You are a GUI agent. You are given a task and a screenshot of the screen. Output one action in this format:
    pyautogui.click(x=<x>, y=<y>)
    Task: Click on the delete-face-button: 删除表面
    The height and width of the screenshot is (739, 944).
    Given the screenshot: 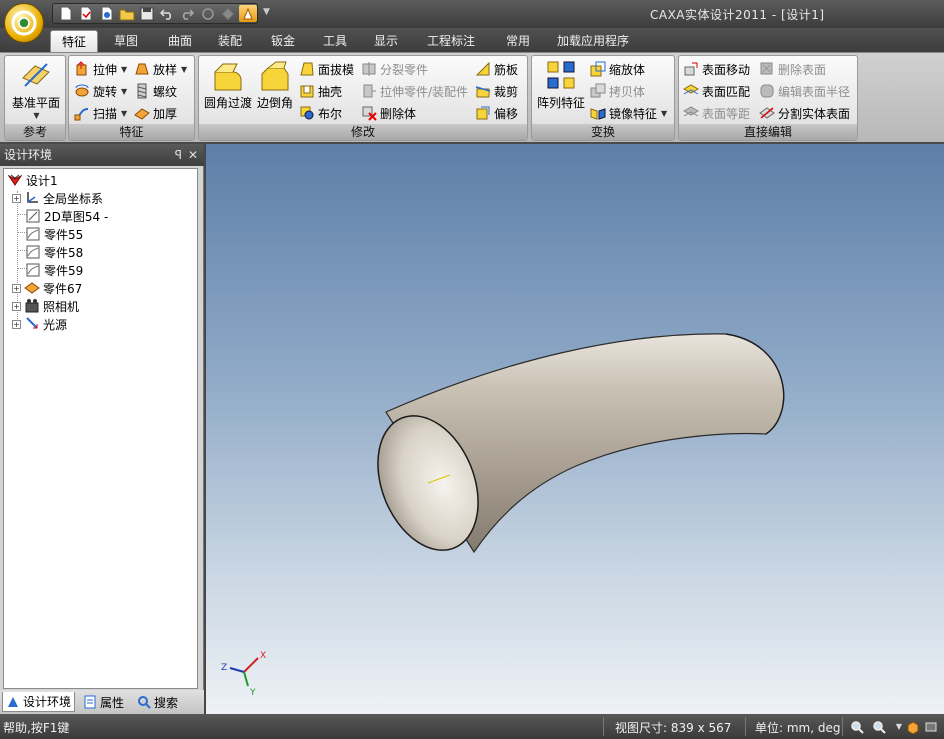 What is the action you would take?
    pyautogui.click(x=792, y=69)
    